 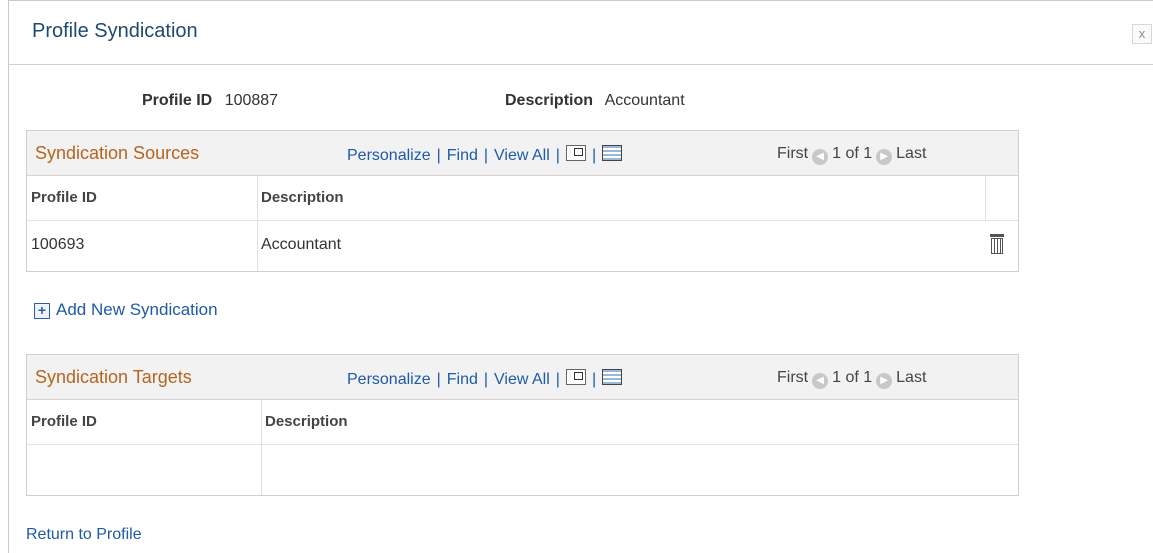 I want to click on table-row: 100693 Accountant, so click(x=522, y=246).